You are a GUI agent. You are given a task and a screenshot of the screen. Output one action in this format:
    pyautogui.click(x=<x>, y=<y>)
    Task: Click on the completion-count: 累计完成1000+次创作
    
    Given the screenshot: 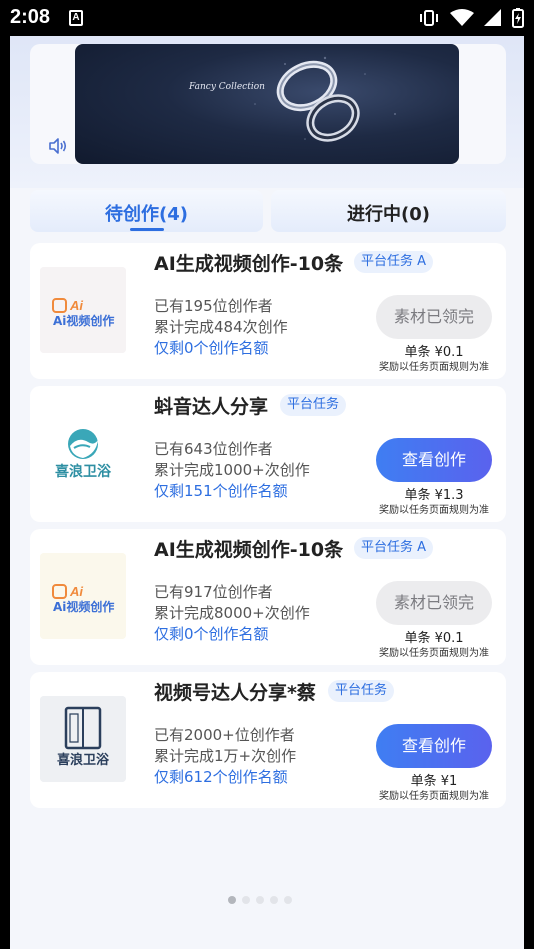 What is the action you would take?
    pyautogui.click(x=232, y=470)
    